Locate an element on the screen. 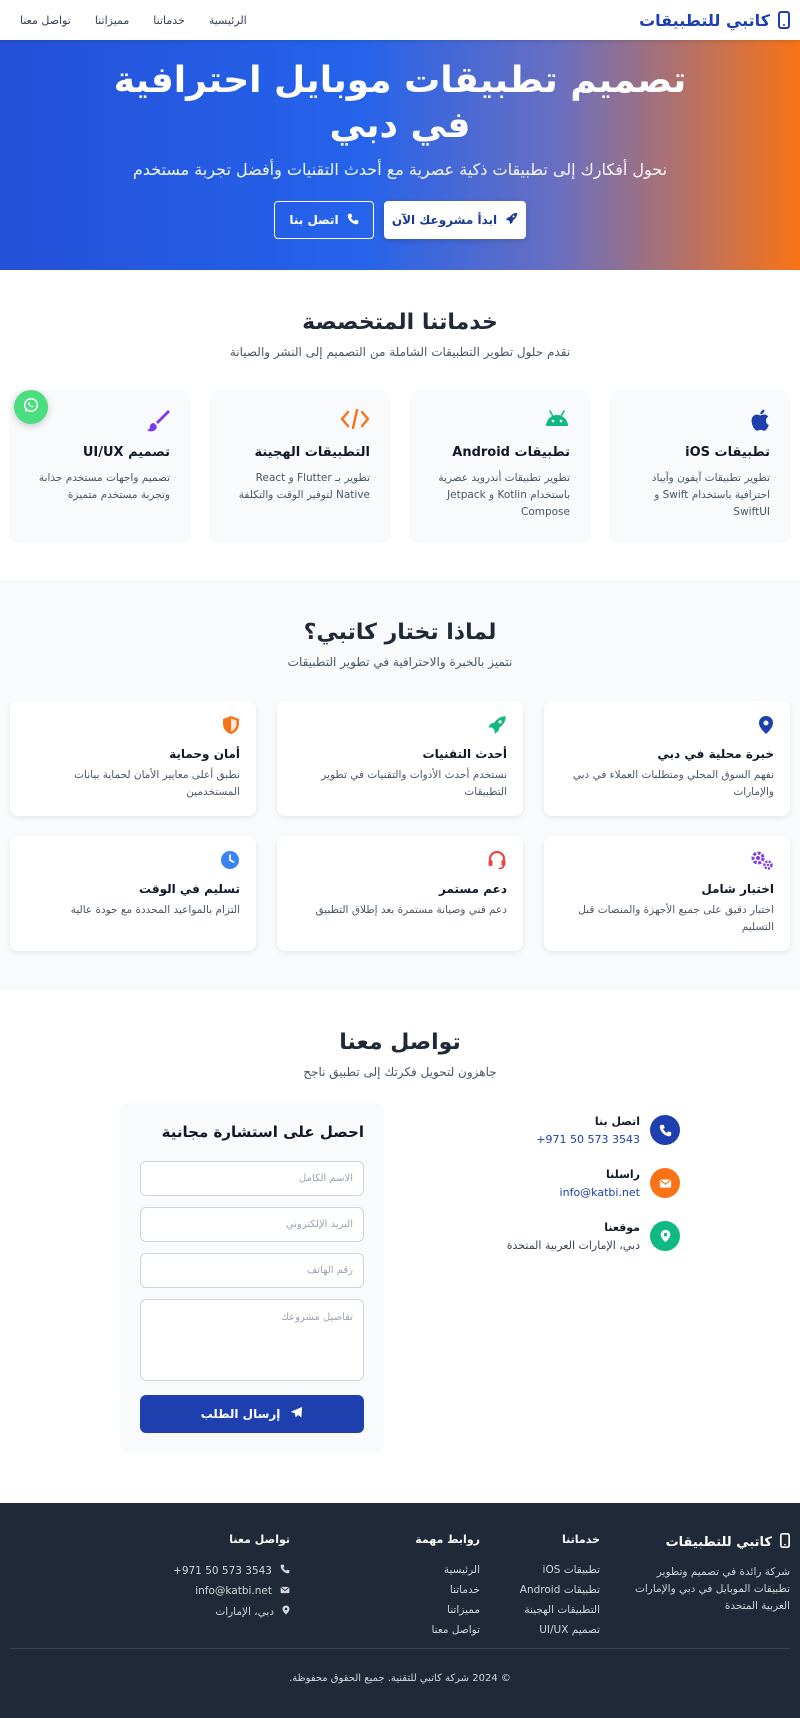 This screenshot has width=800, height=1718. nav-link-home: الرئيسية is located at coordinates (228, 20).